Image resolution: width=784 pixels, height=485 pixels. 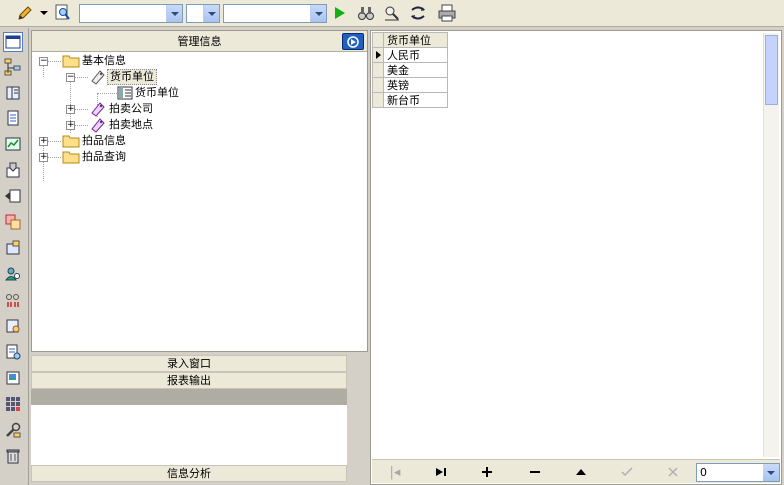 I want to click on tree-node-label: 拍卖地点, so click(x=131, y=124).